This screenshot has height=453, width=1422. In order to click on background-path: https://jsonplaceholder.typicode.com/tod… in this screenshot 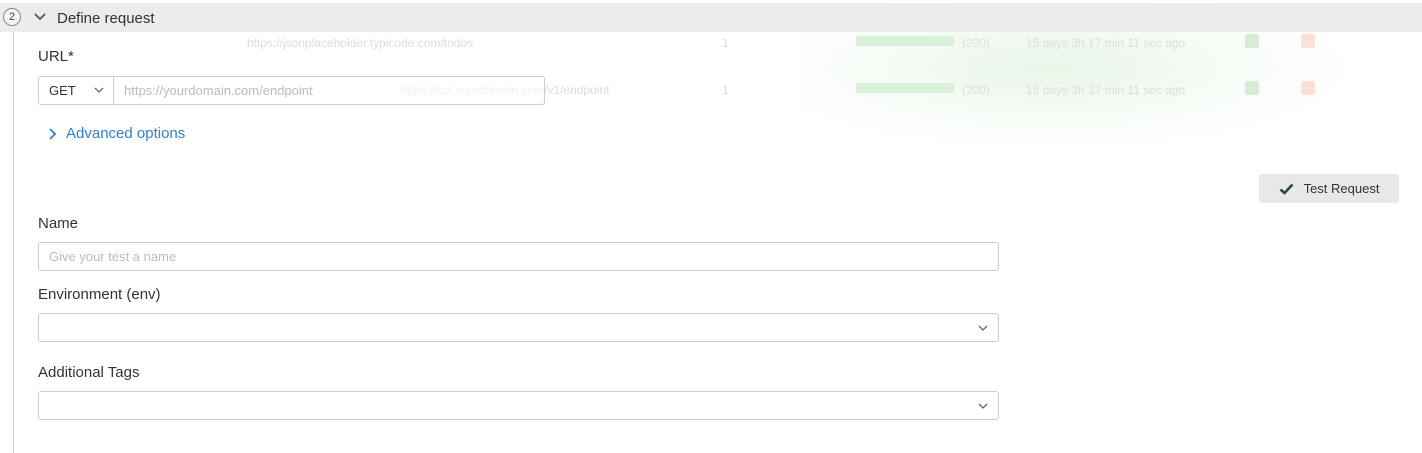, I will do `click(360, 43)`.